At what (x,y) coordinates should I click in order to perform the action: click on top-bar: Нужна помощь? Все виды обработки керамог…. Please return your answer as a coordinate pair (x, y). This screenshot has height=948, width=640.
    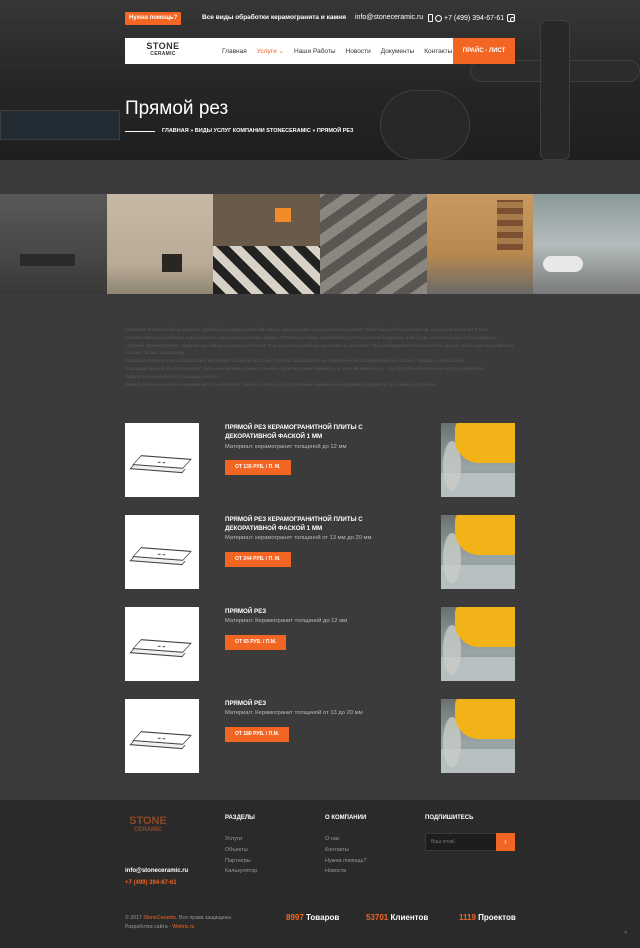
    Looking at the image, I should click on (320, 19).